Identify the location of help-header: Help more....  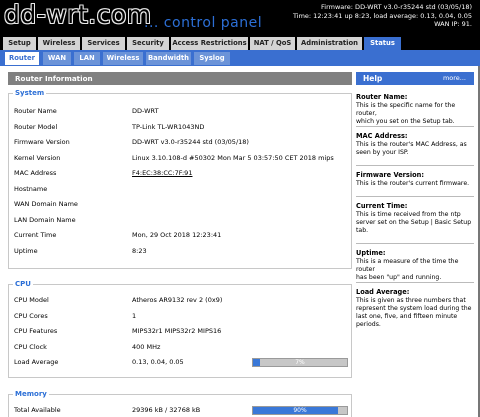
(415, 78).